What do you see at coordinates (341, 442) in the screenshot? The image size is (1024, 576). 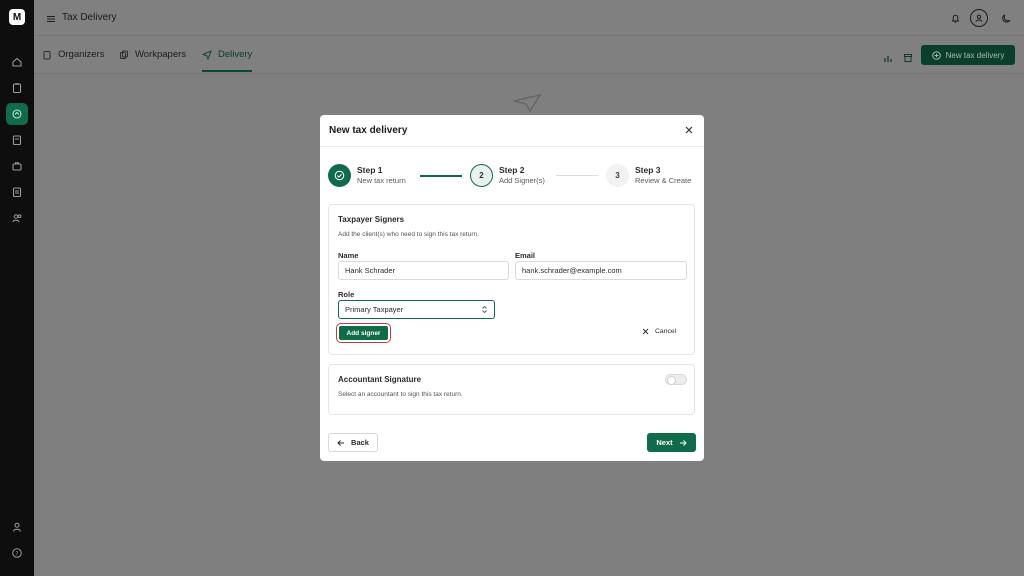 I see `arrow-left-icon` at bounding box center [341, 442].